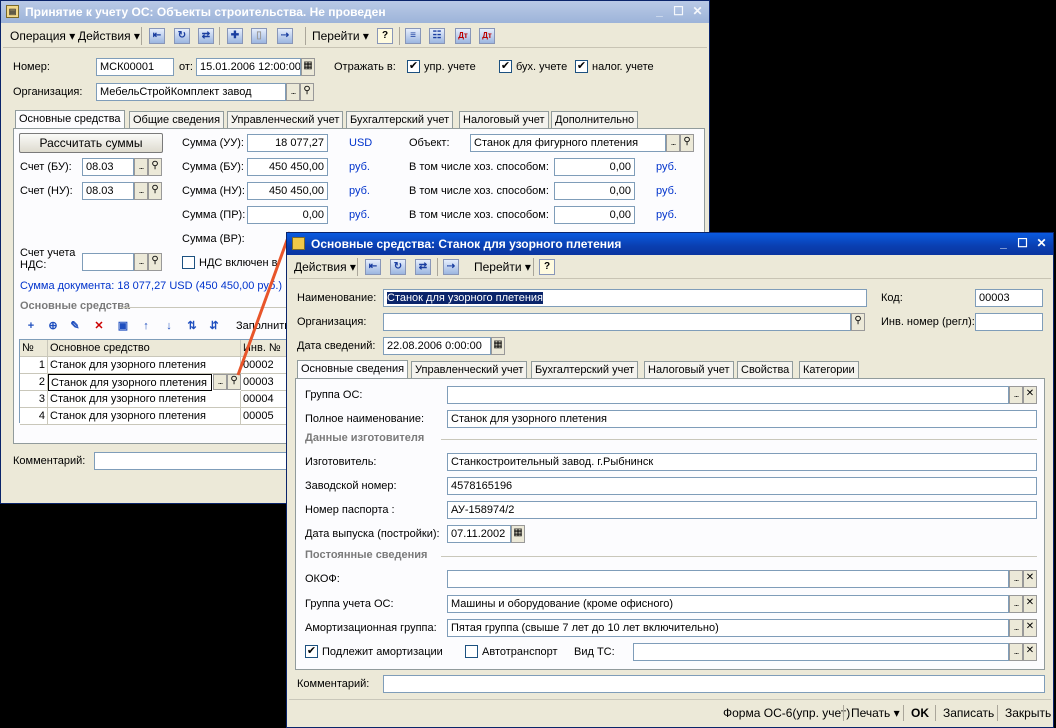 This screenshot has width=1056, height=728. I want to click on number-field: МСК00001, so click(135, 67).